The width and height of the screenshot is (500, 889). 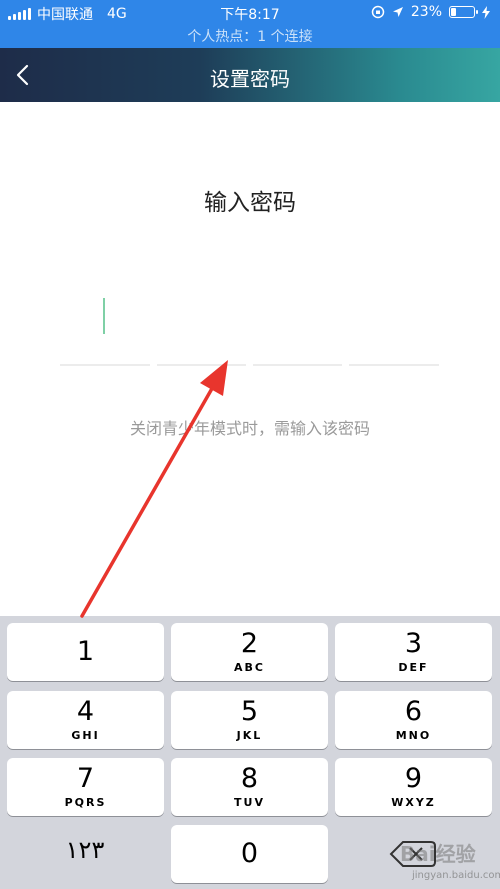 What do you see at coordinates (249, 643) in the screenshot?
I see `key-digit: 2` at bounding box center [249, 643].